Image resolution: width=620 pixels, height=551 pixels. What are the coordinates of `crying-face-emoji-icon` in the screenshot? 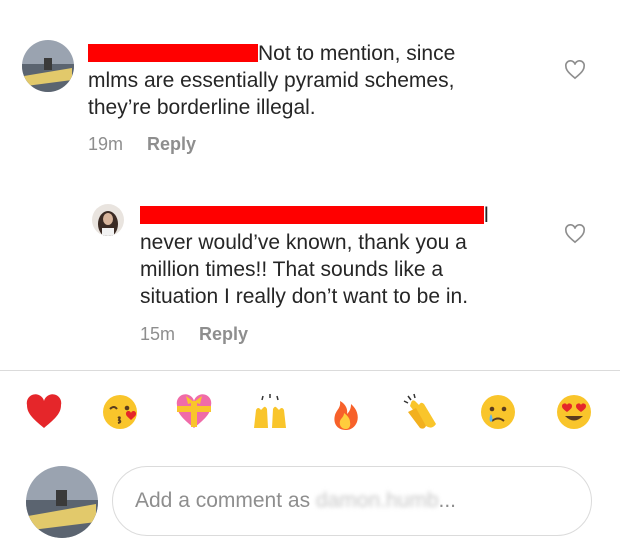 It's located at (498, 412).